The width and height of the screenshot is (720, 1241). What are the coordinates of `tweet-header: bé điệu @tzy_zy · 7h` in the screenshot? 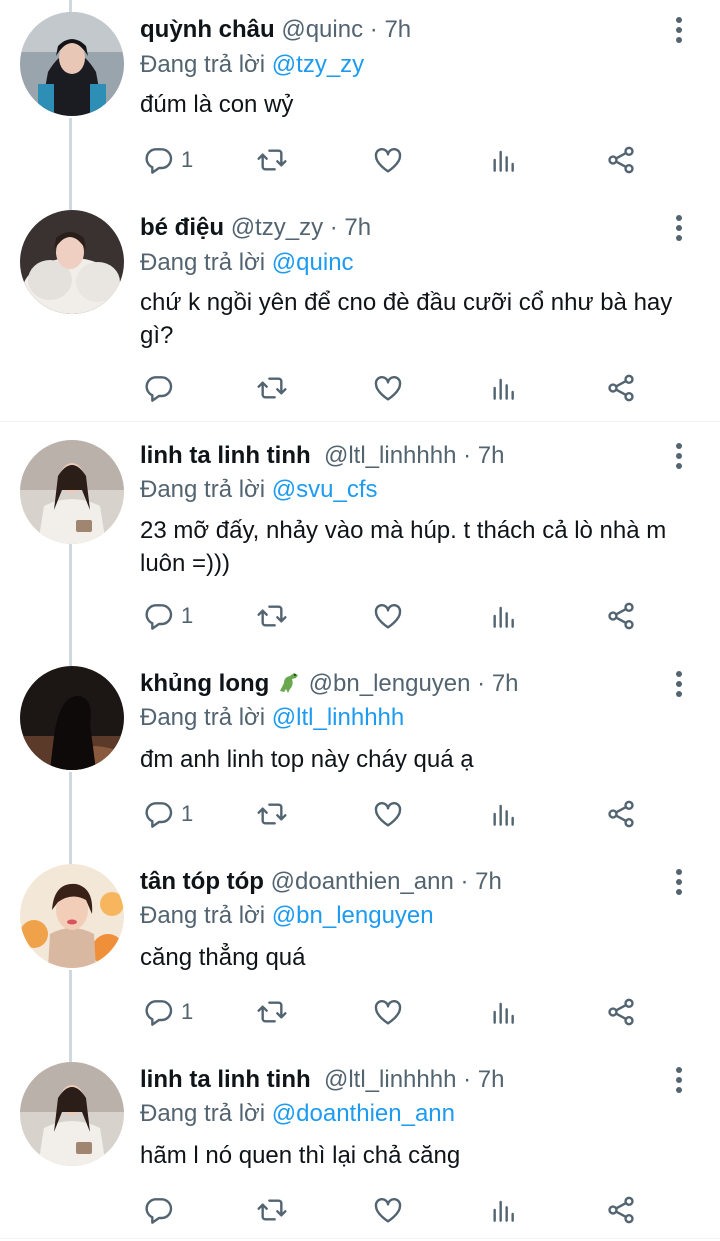 It's located at (255, 228).